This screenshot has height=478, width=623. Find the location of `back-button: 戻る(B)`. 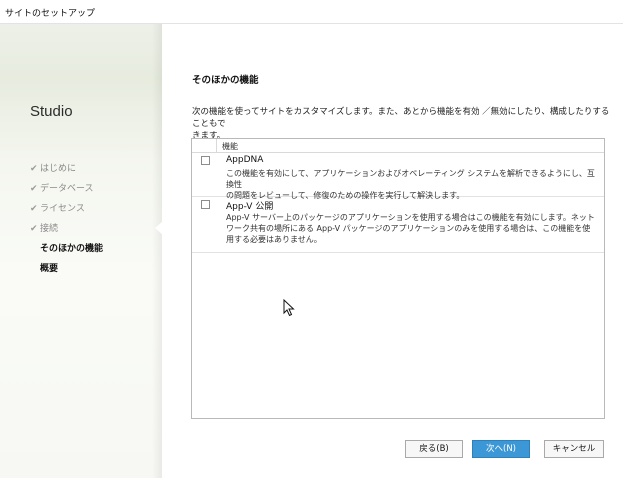

back-button: 戻る(B) is located at coordinates (434, 449).